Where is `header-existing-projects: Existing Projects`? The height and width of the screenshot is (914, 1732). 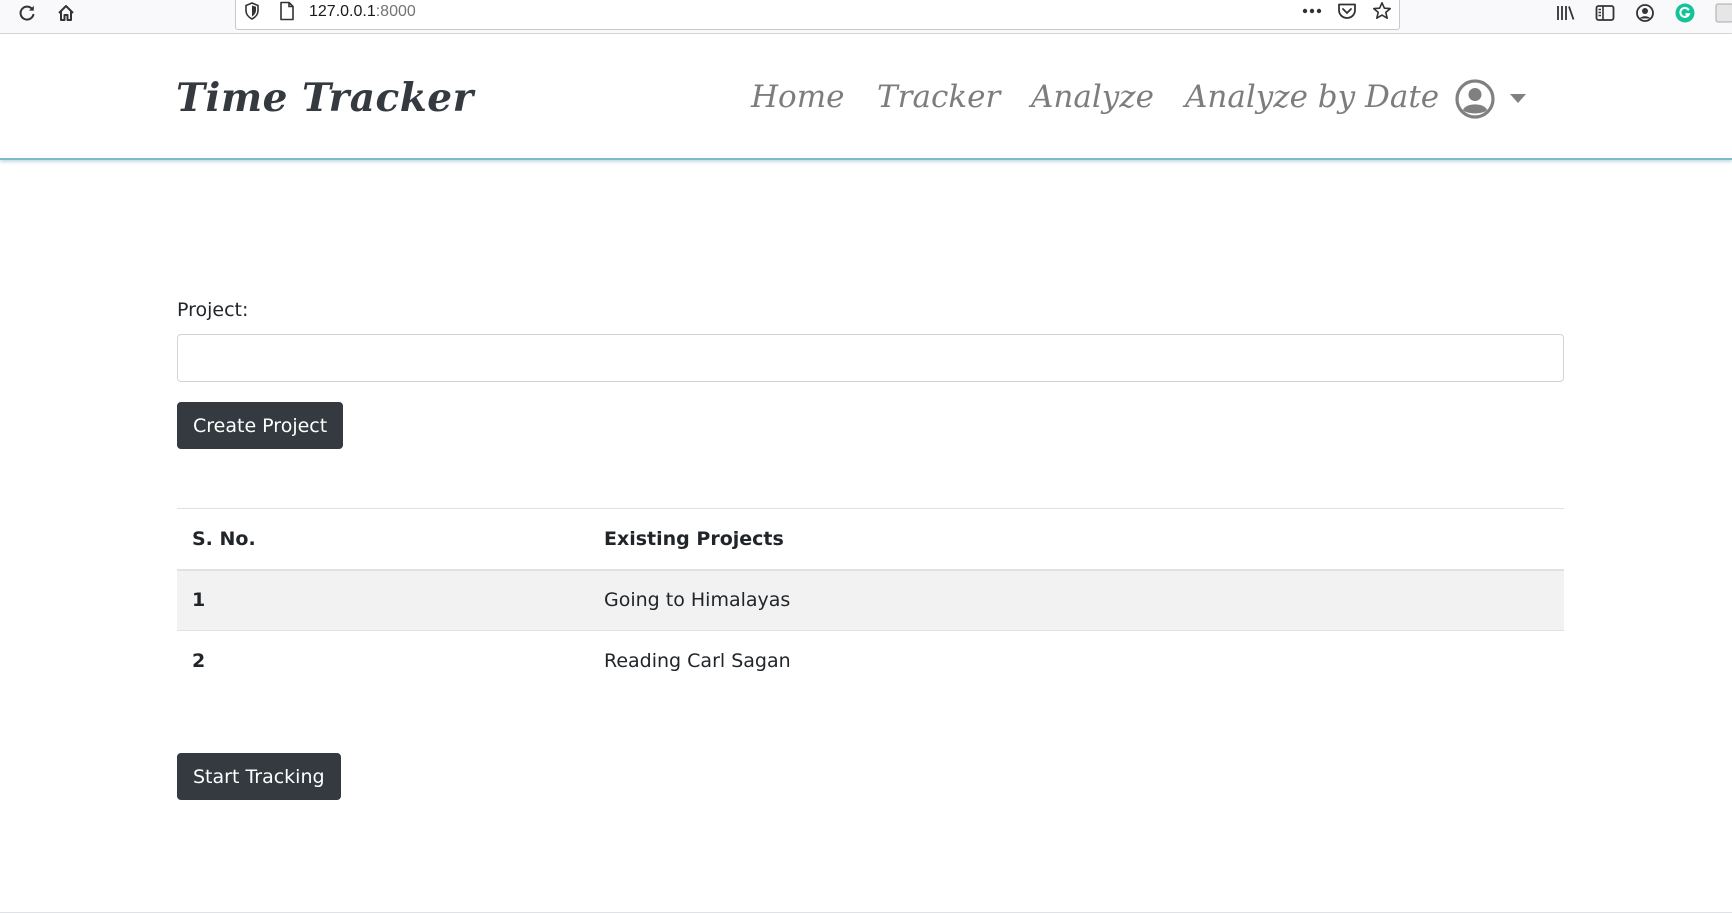
header-existing-projects: Existing Projects is located at coordinates (694, 538).